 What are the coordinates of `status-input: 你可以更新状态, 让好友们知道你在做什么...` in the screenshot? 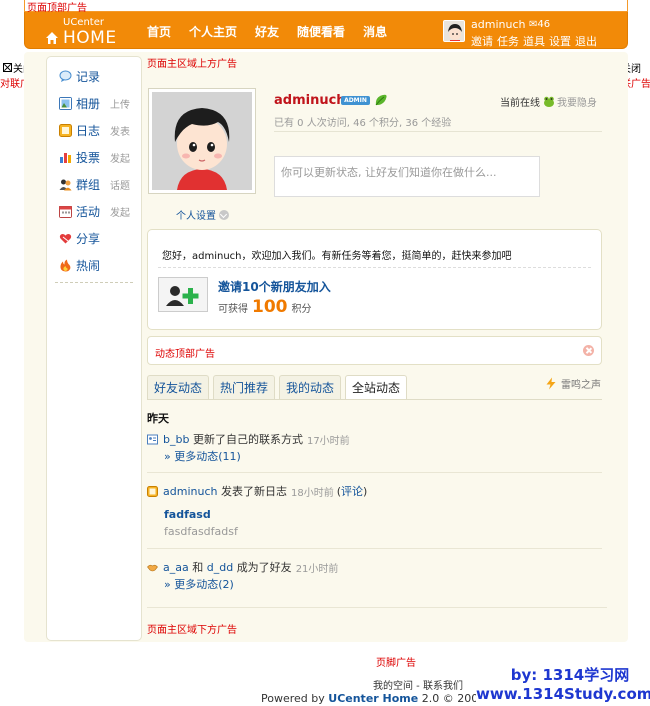 It's located at (407, 176).